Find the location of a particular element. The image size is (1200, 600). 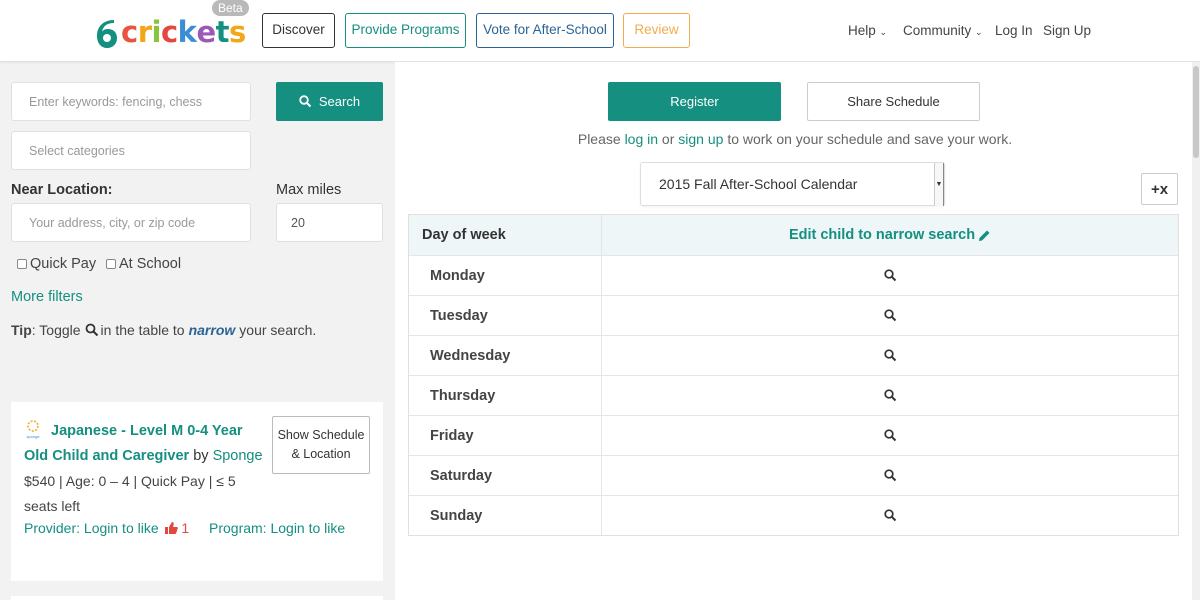

notice-signup-link: sign up is located at coordinates (700, 139).